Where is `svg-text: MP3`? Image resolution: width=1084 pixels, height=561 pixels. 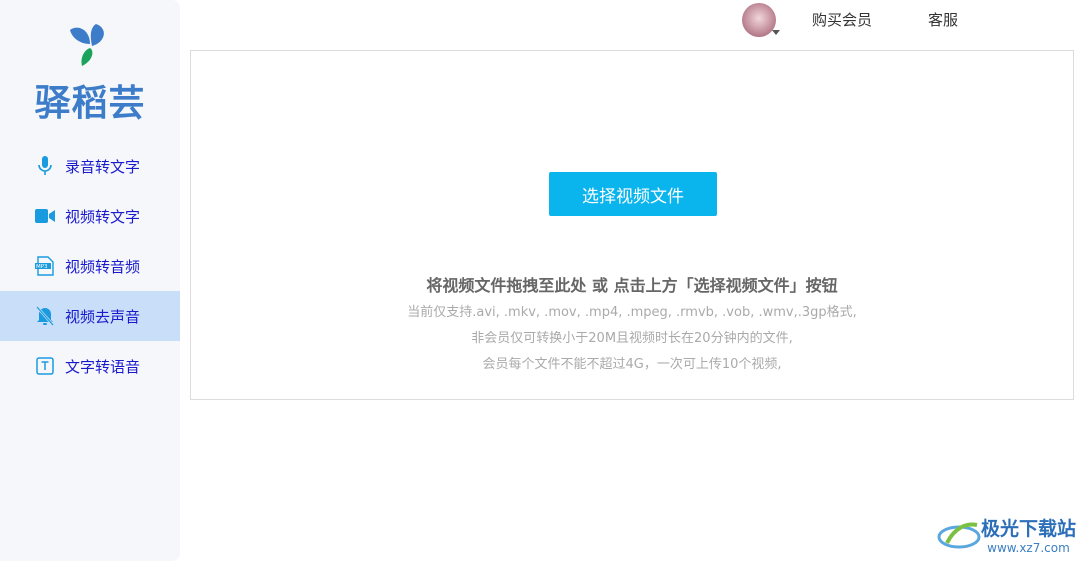 svg-text: MP3 is located at coordinates (42, 267).